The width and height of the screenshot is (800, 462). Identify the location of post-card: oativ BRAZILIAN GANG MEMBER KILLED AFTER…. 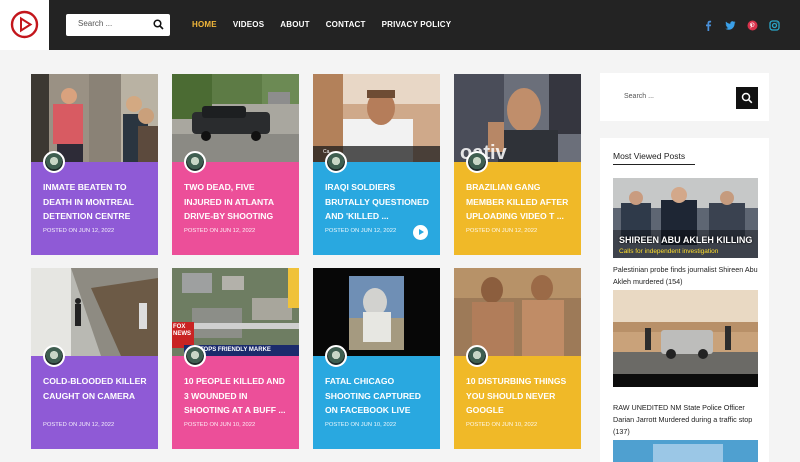
(517, 164).